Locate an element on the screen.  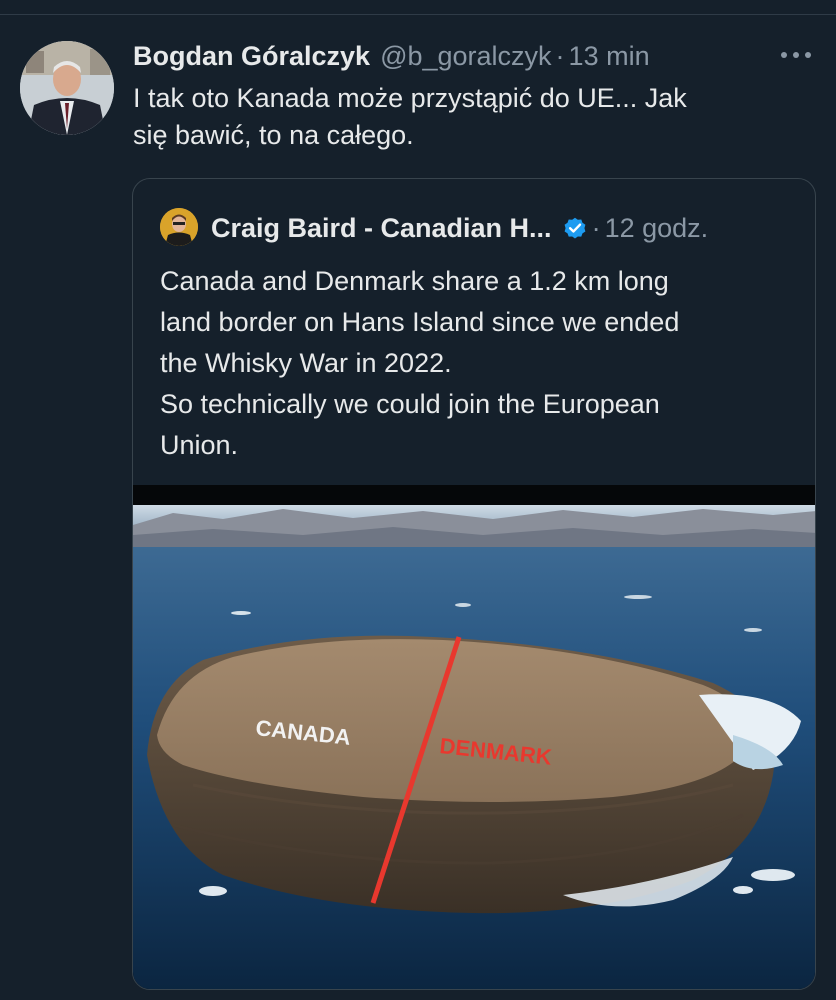
author-avatar is located at coordinates (67, 88).